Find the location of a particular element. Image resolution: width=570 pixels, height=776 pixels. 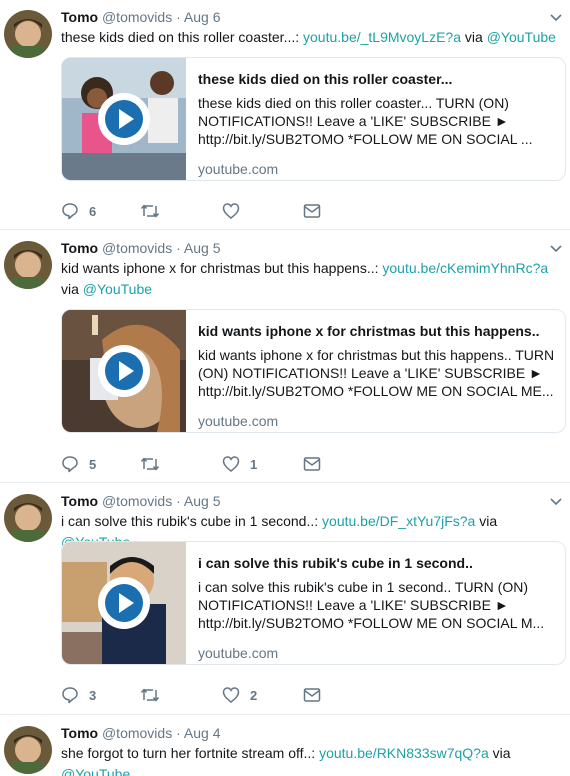

timestamp: Aug 4 is located at coordinates (202, 733).